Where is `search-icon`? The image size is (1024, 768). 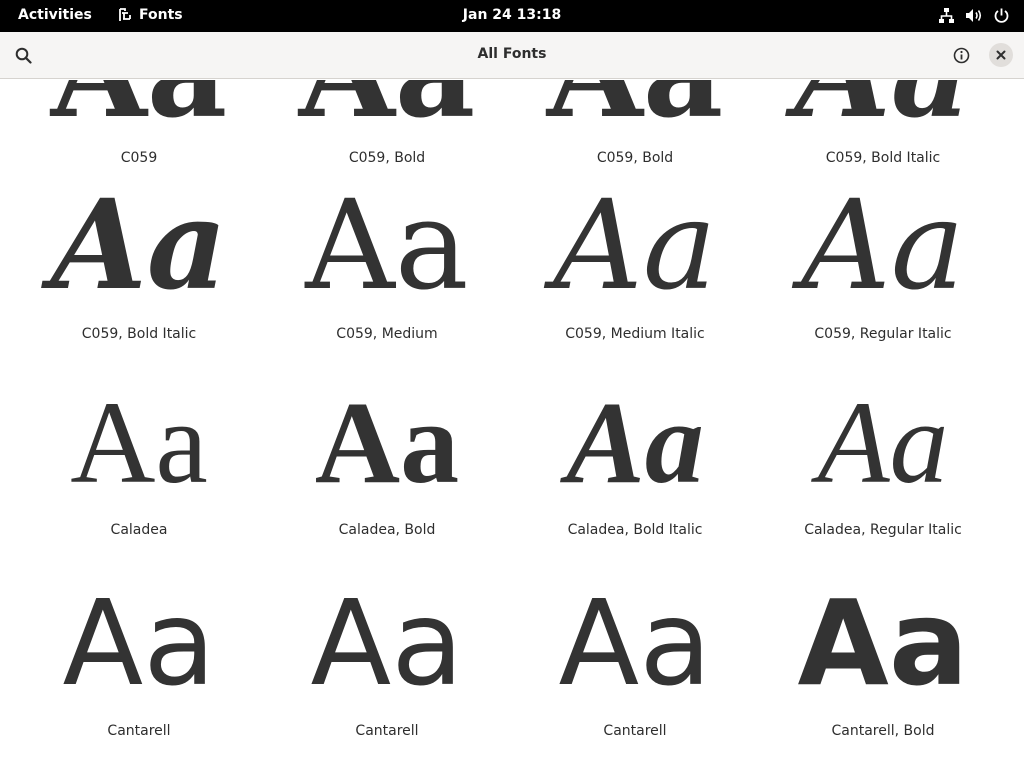
search-icon is located at coordinates (23, 55).